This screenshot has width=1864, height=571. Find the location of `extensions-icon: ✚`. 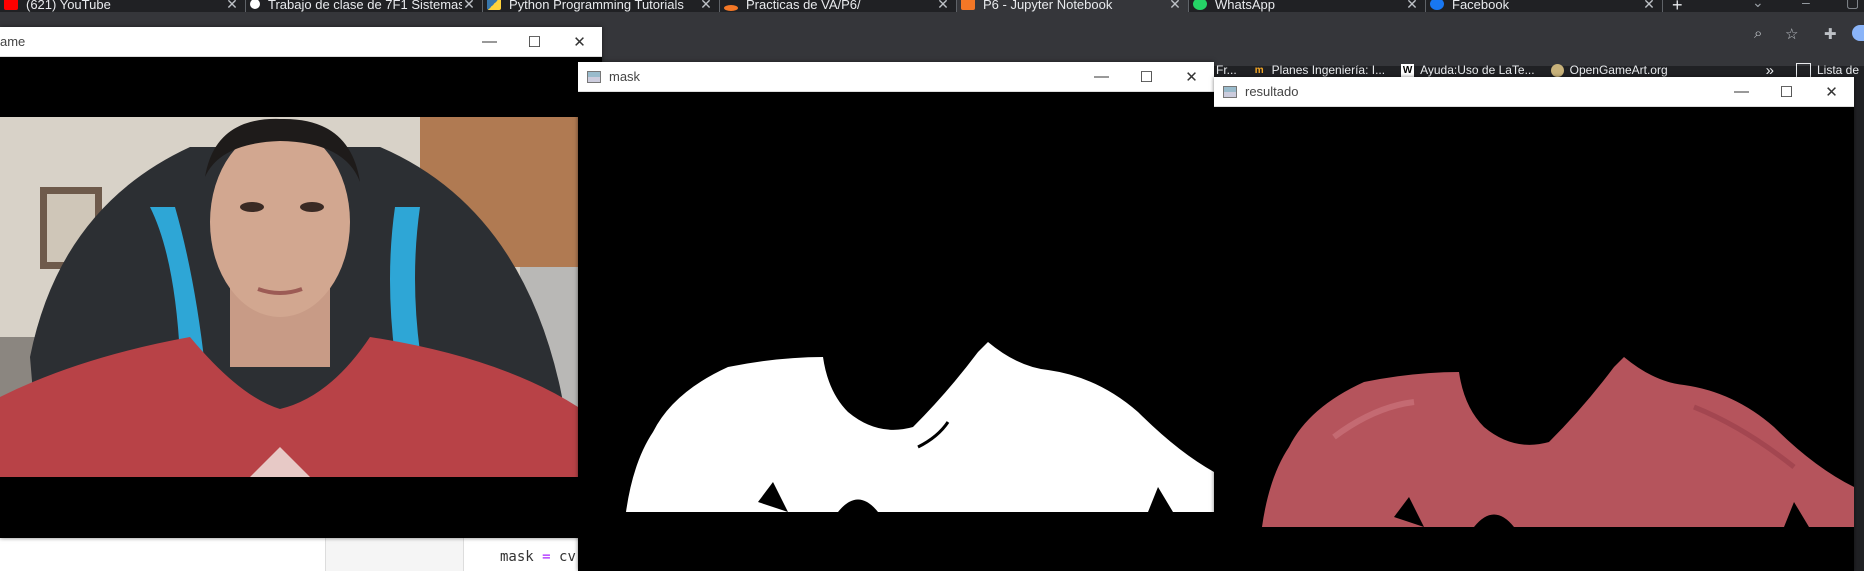

extensions-icon: ✚ is located at coordinates (1830, 34).